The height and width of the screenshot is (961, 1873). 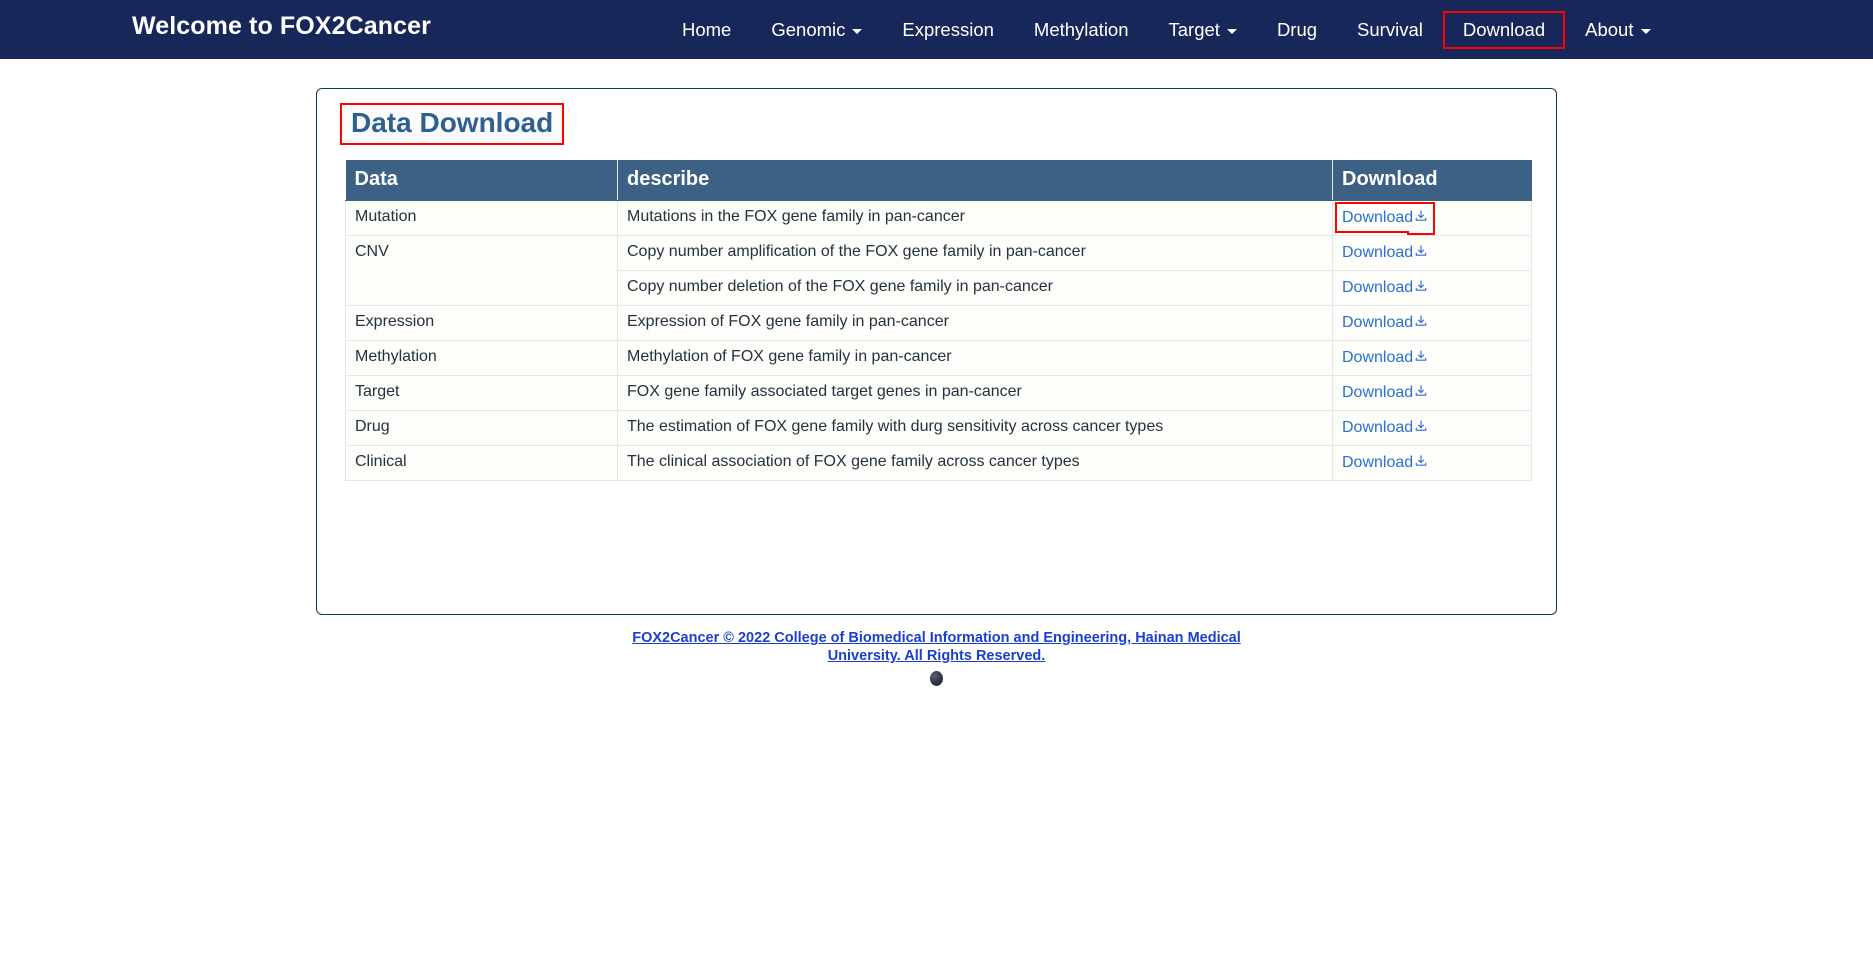 I want to click on site-brand: Welcome to FOX2Cancer, so click(x=281, y=26).